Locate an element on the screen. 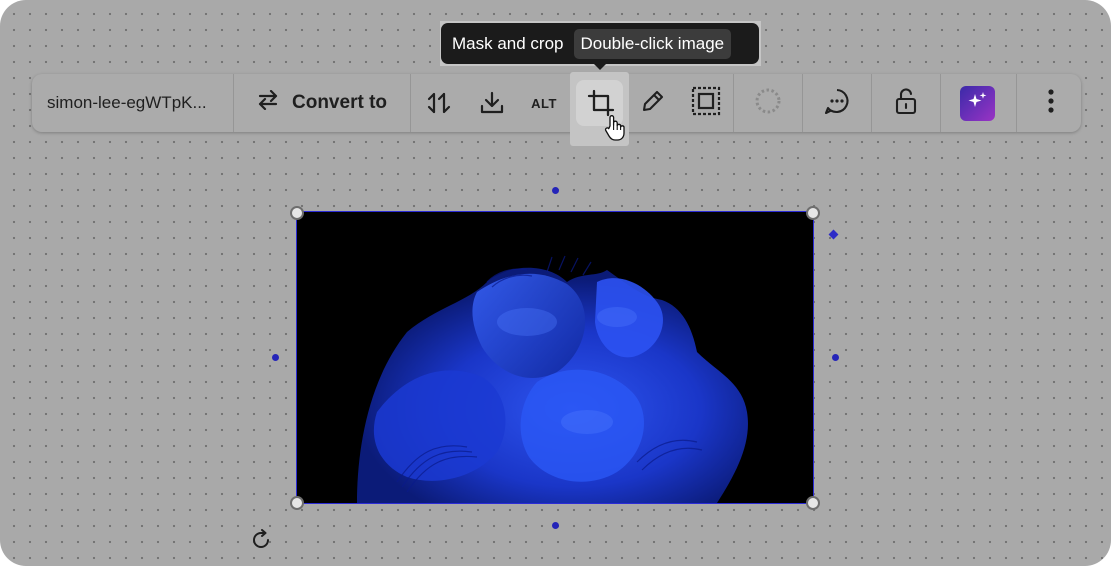  edit-button is located at coordinates (653, 103).